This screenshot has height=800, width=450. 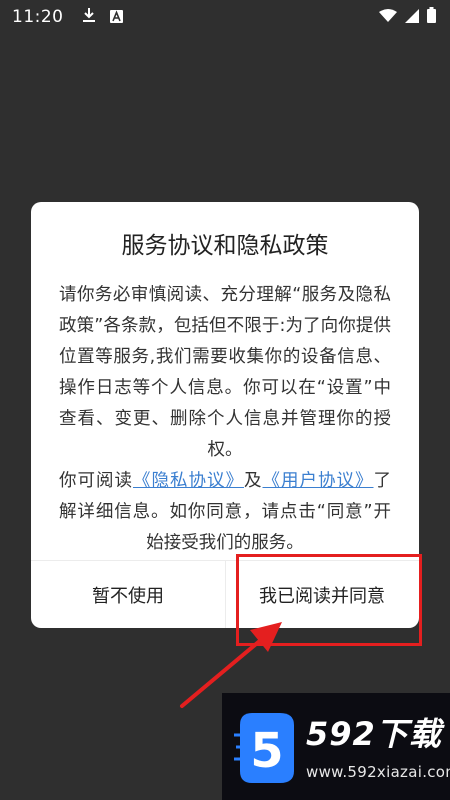 What do you see at coordinates (102, 17) in the screenshot?
I see `status-left-icons` at bounding box center [102, 17].